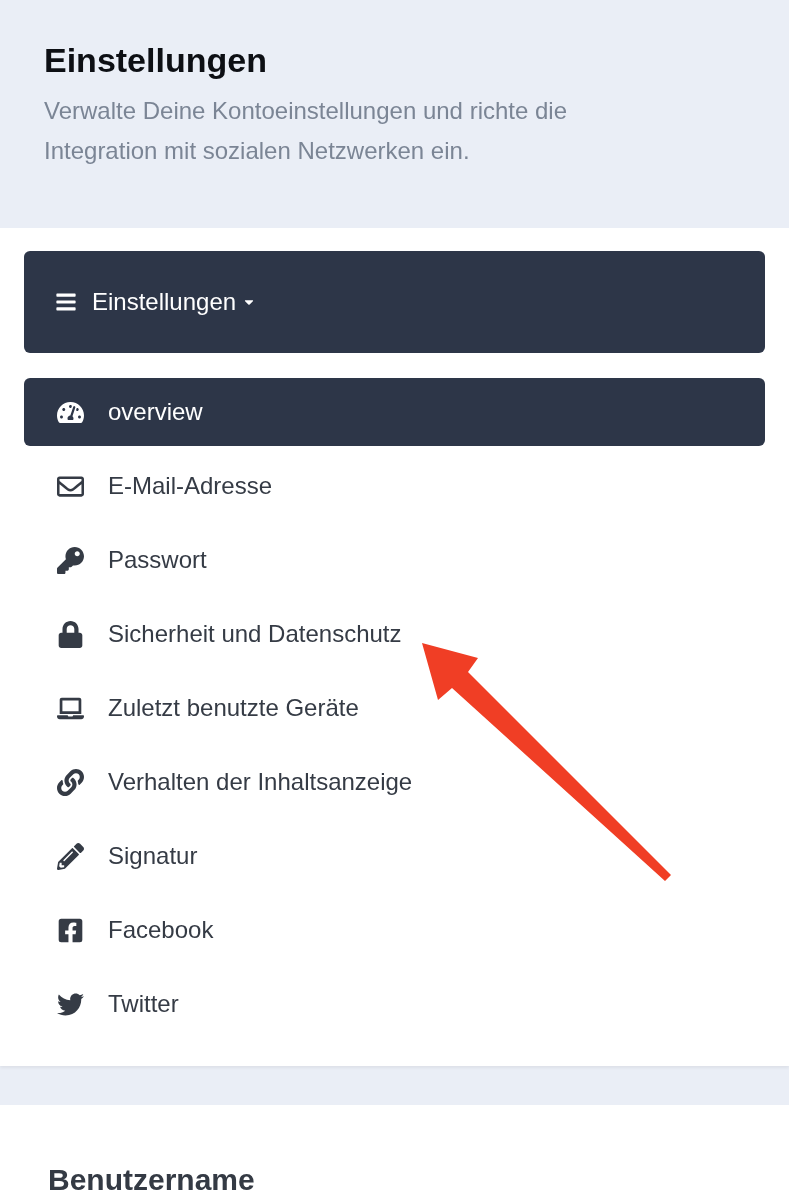 The width and height of the screenshot is (789, 1200). I want to click on menu-item: Twitter, so click(394, 1004).